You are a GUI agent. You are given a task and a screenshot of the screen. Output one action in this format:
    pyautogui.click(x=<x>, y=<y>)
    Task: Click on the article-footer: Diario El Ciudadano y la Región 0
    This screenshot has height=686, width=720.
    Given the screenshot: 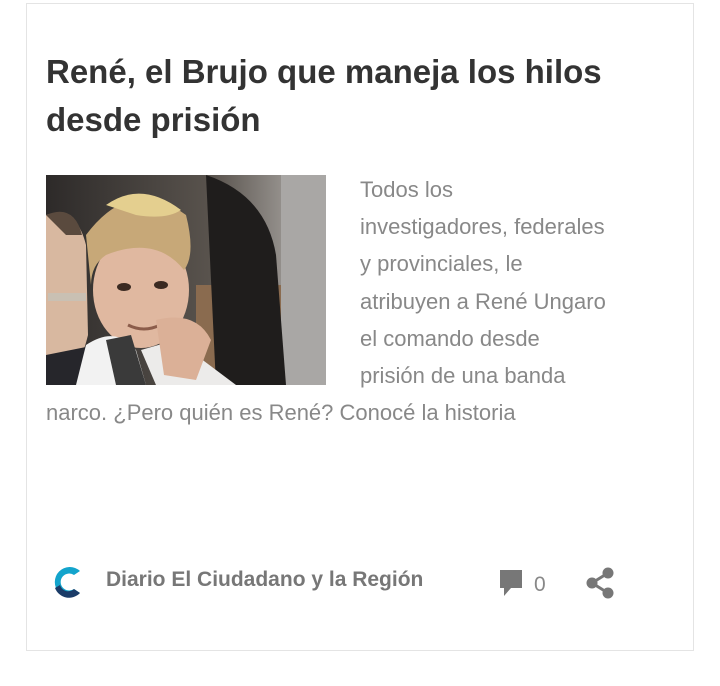 What is the action you would take?
    pyautogui.click(x=336, y=583)
    